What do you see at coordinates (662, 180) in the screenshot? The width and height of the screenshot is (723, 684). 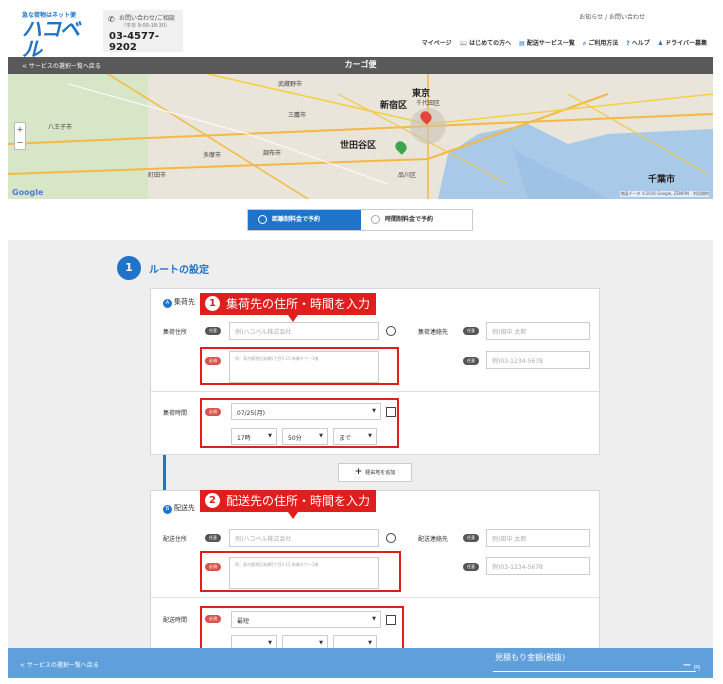 I see `map-label: 千葉市` at bounding box center [662, 180].